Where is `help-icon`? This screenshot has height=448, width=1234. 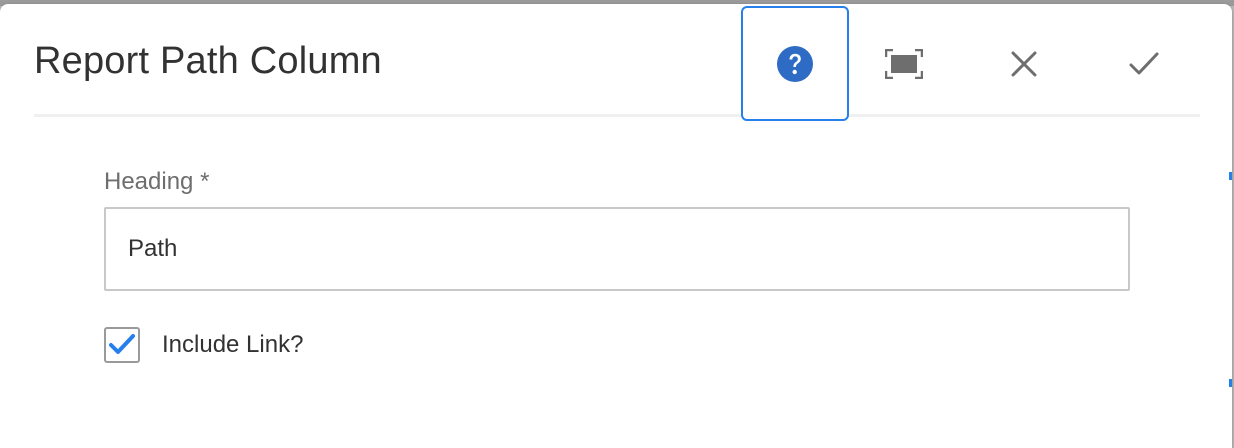 help-icon is located at coordinates (795, 63).